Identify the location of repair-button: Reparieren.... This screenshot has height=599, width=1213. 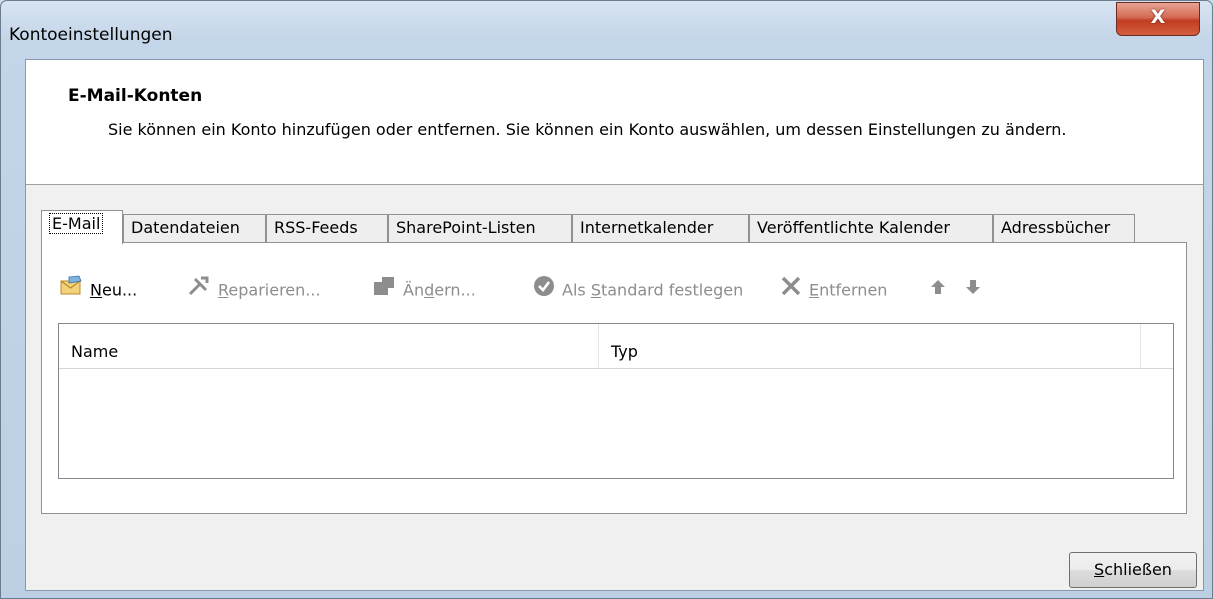
(254, 290).